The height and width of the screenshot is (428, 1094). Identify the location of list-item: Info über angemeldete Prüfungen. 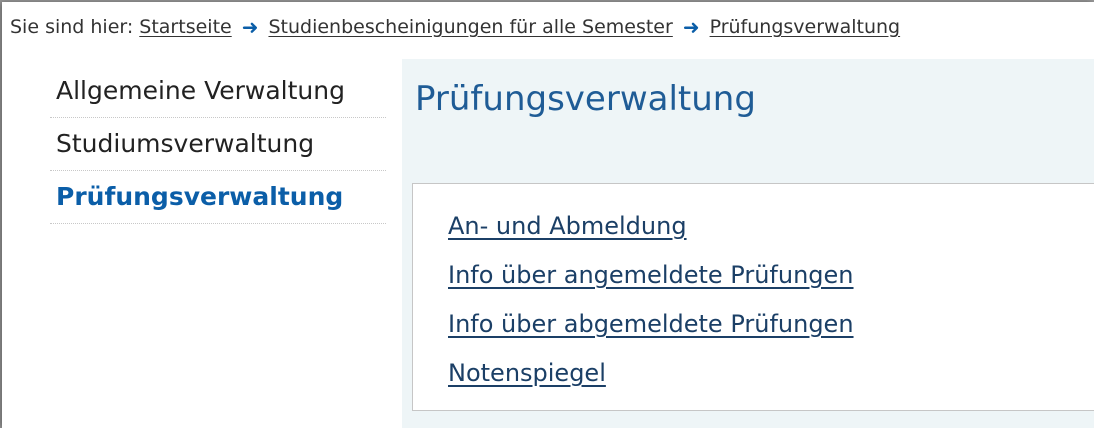
(771, 275).